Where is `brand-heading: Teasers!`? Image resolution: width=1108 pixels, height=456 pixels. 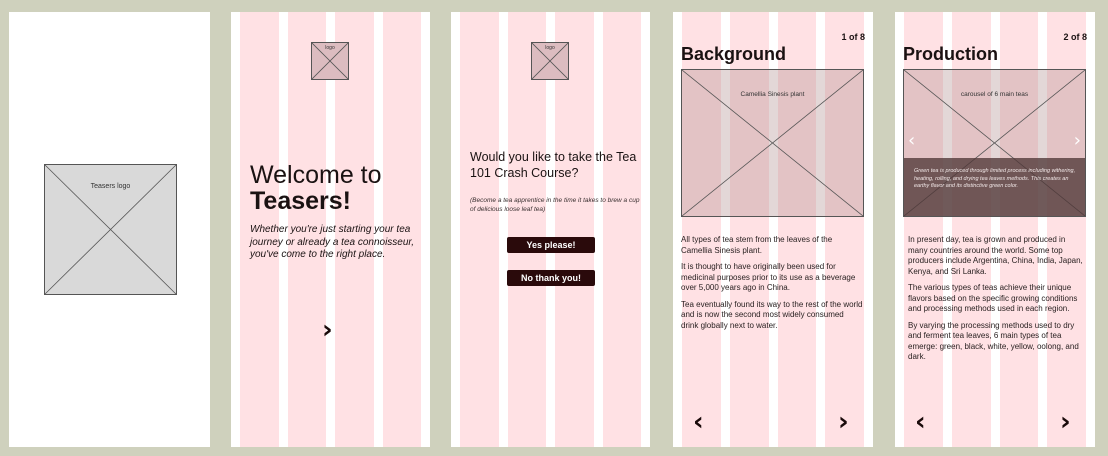
brand-heading: Teasers! is located at coordinates (300, 201).